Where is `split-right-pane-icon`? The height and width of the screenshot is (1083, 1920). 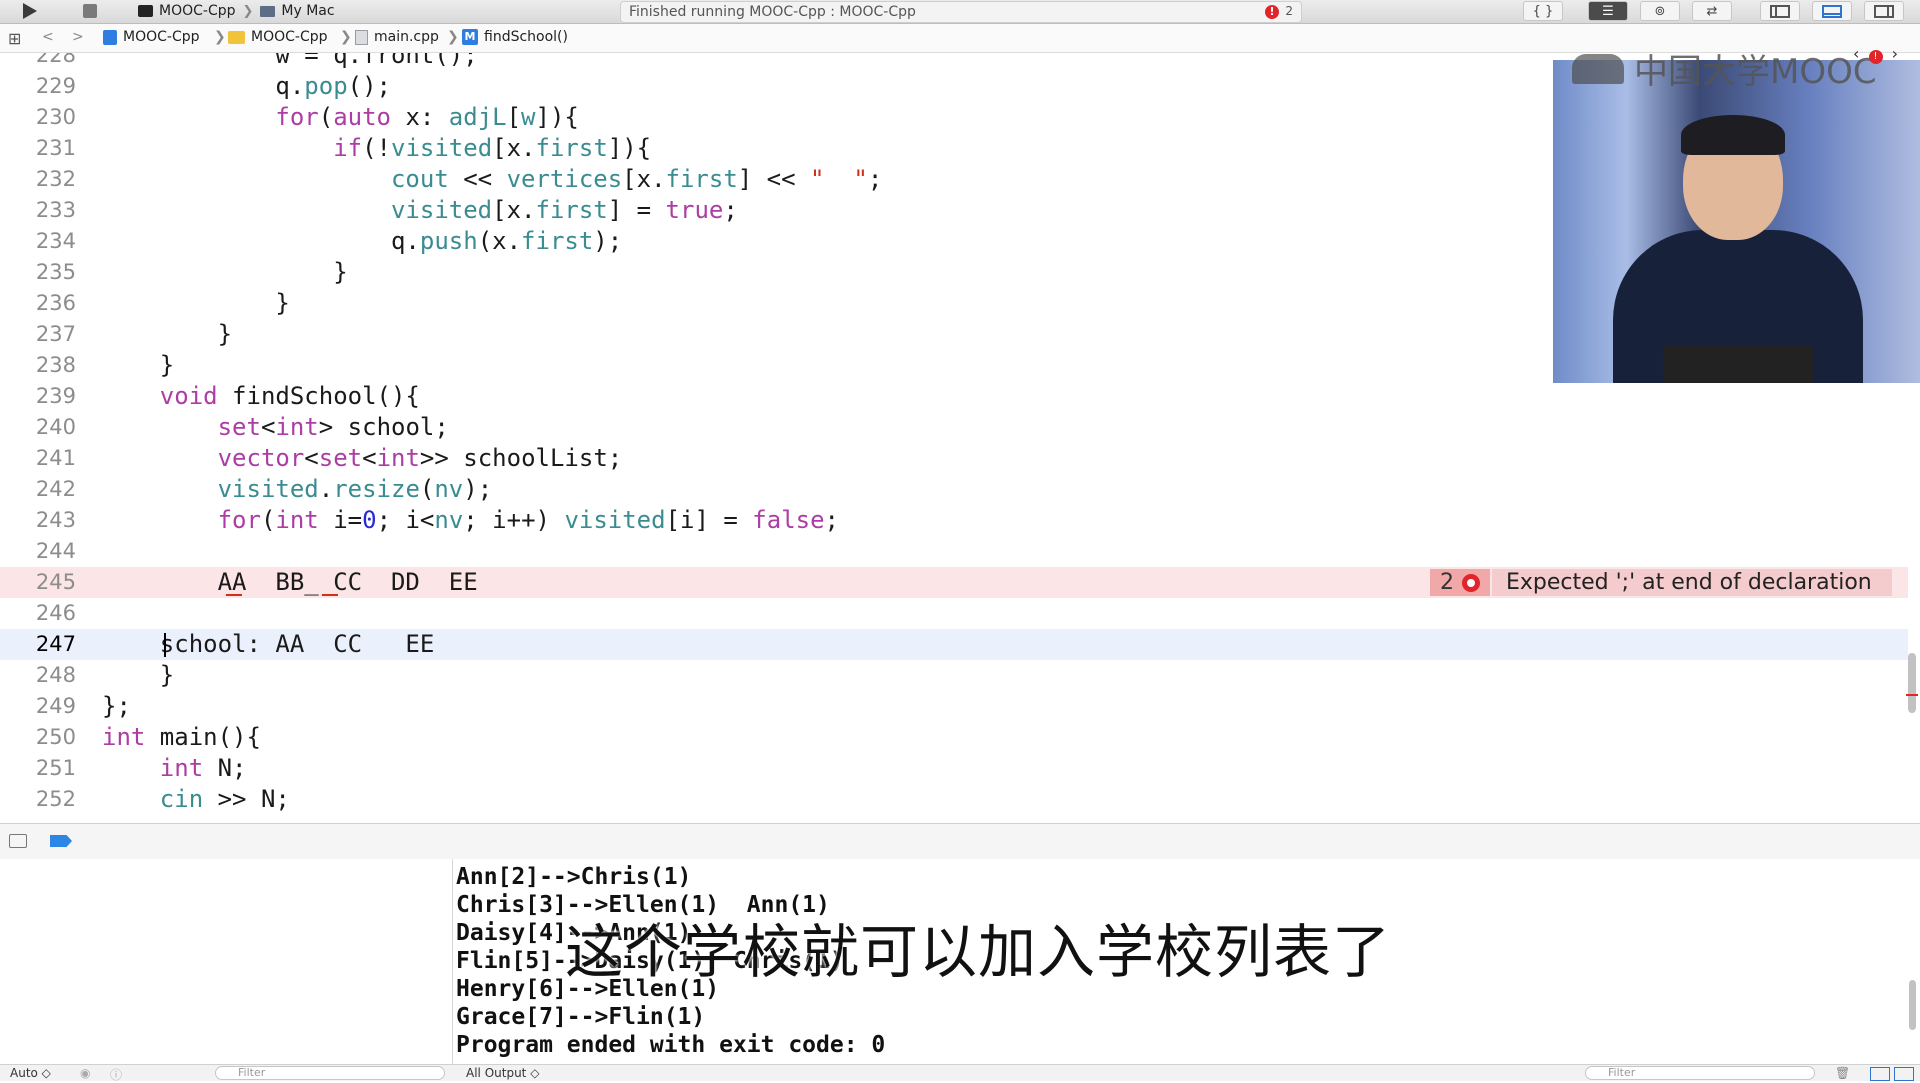
split-right-pane-icon is located at coordinates (1904, 1074).